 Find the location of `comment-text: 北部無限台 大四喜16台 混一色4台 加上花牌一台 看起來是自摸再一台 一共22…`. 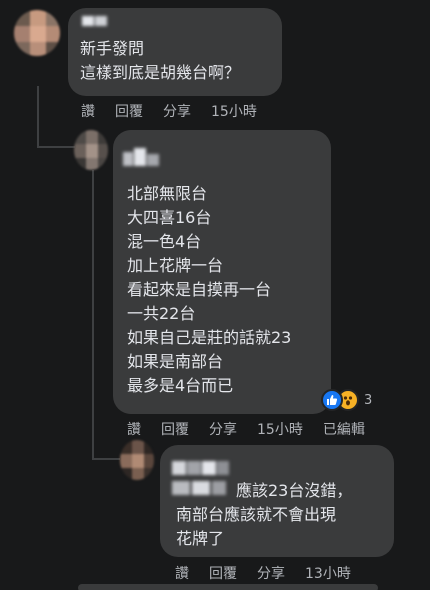

comment-text: 北部無限台 大四喜16台 混一色4台 加上花牌一台 看起來是自摸再一台 一共22… is located at coordinates (209, 289).